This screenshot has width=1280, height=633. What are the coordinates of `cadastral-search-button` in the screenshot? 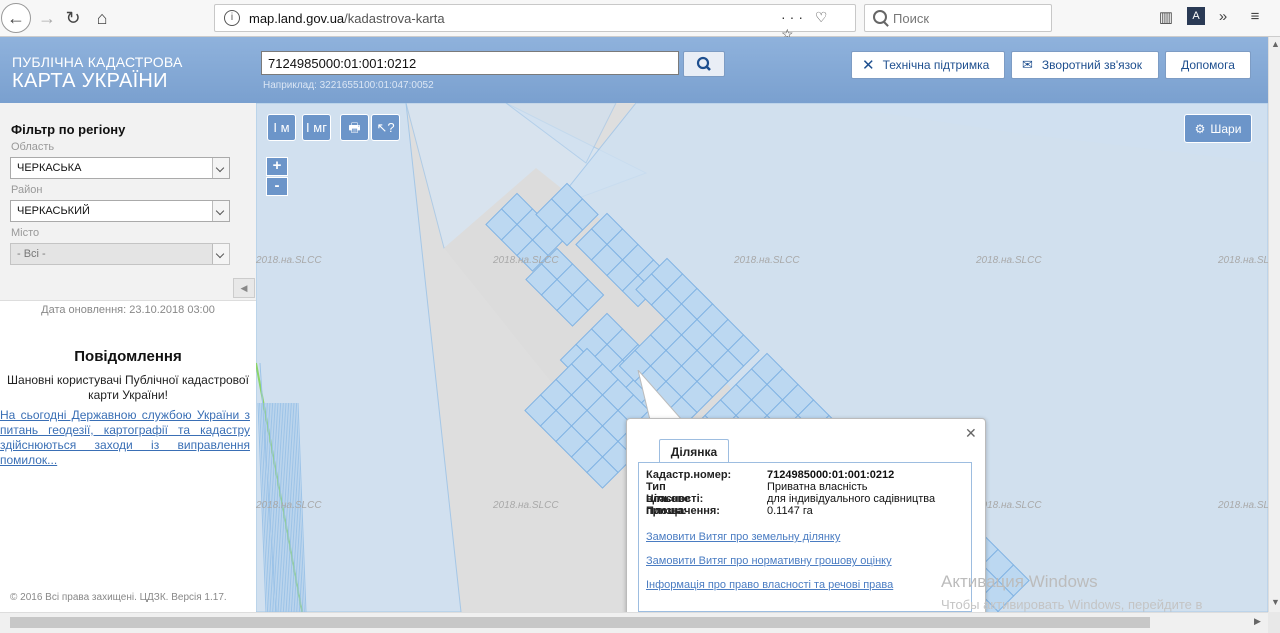 It's located at (704, 64).